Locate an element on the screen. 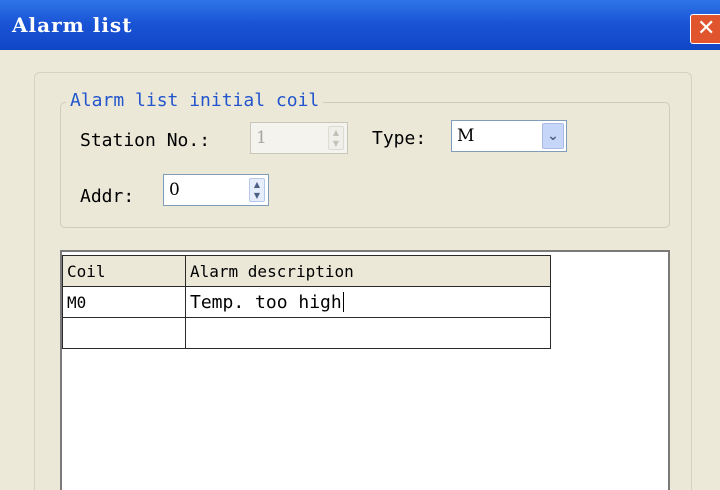 This screenshot has height=490, width=720. addr-spin-buttons: ▲ ▼ is located at coordinates (257, 190).